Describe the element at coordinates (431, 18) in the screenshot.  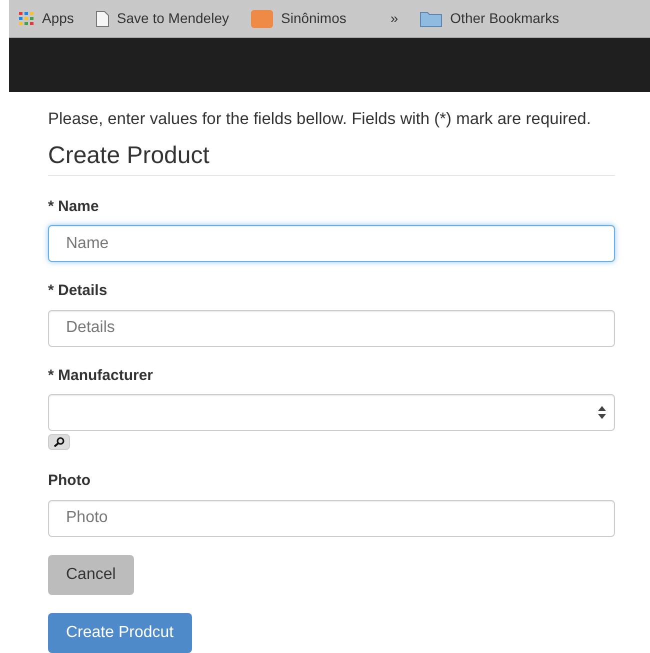
I see `folder-icon` at that location.